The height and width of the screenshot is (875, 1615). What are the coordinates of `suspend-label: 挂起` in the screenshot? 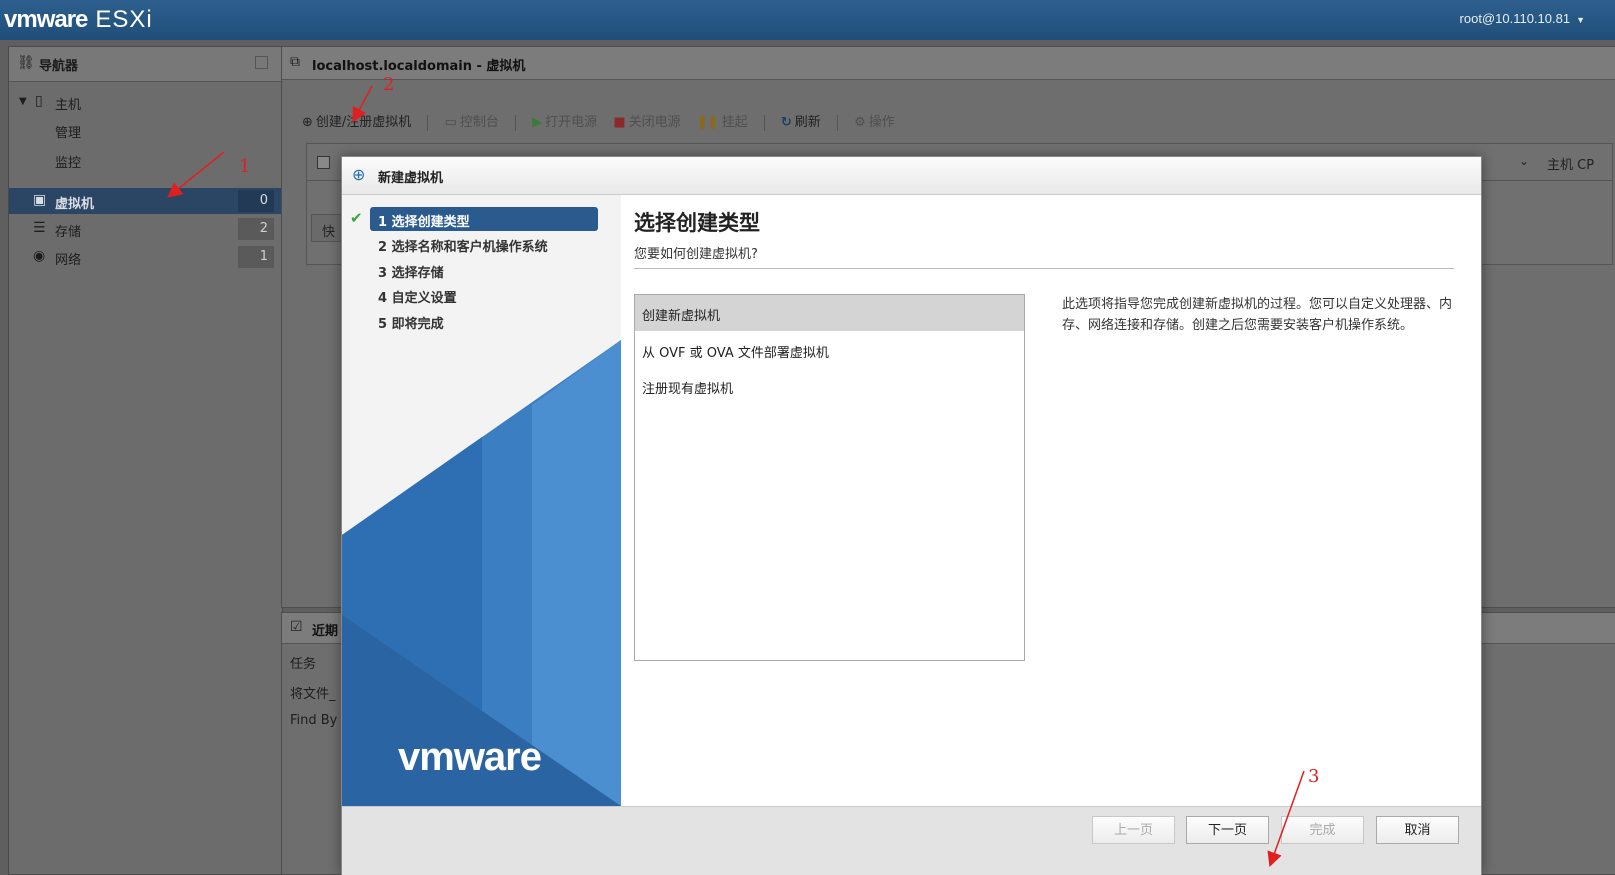 It's located at (734, 122).